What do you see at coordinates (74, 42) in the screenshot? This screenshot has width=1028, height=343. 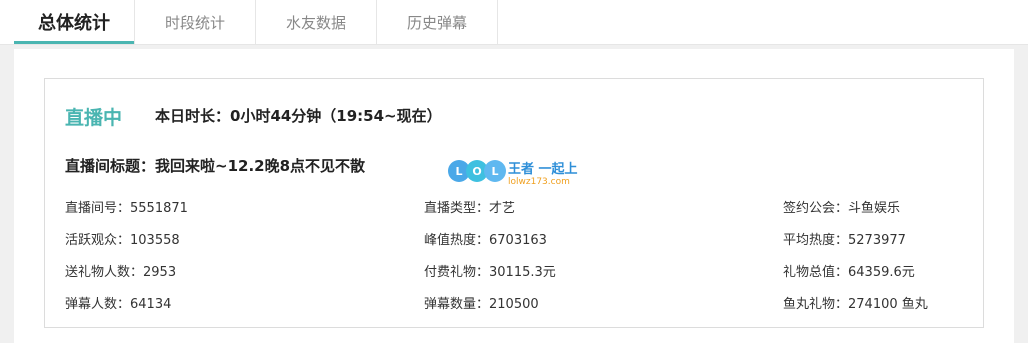 I see `active-tab-indicator` at bounding box center [74, 42].